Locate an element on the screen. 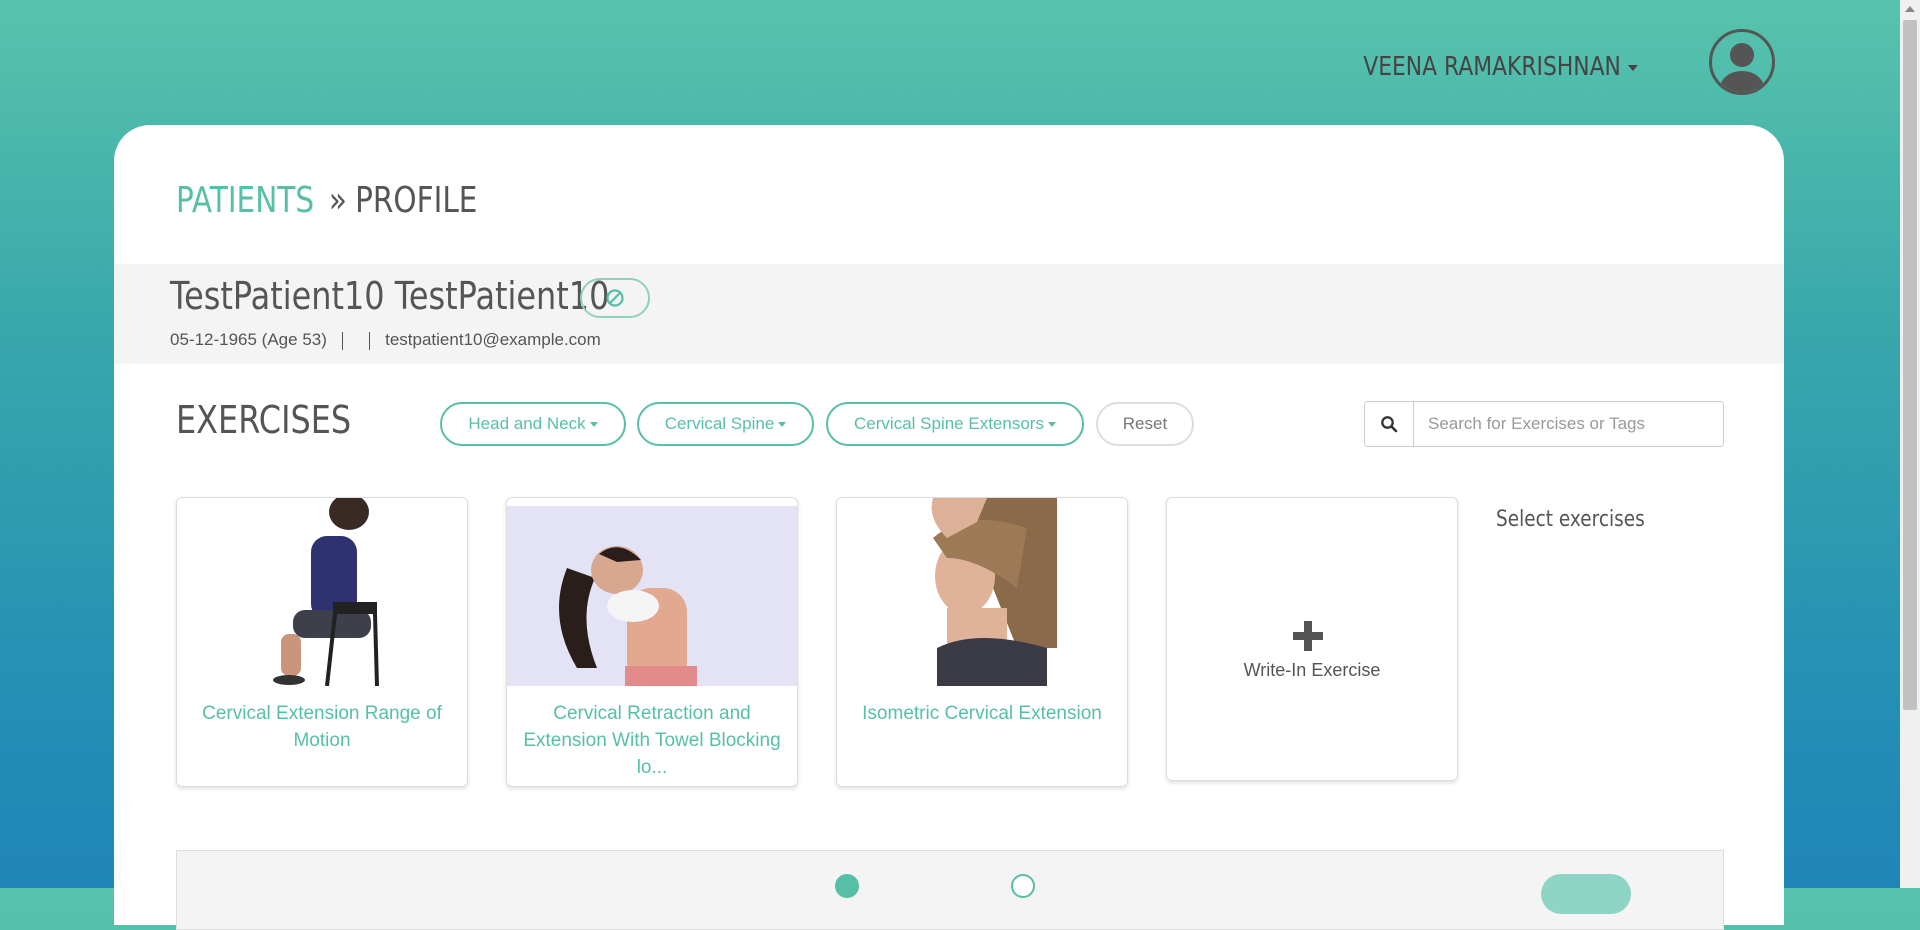  scrollbar is located at coordinates (1910, 444).